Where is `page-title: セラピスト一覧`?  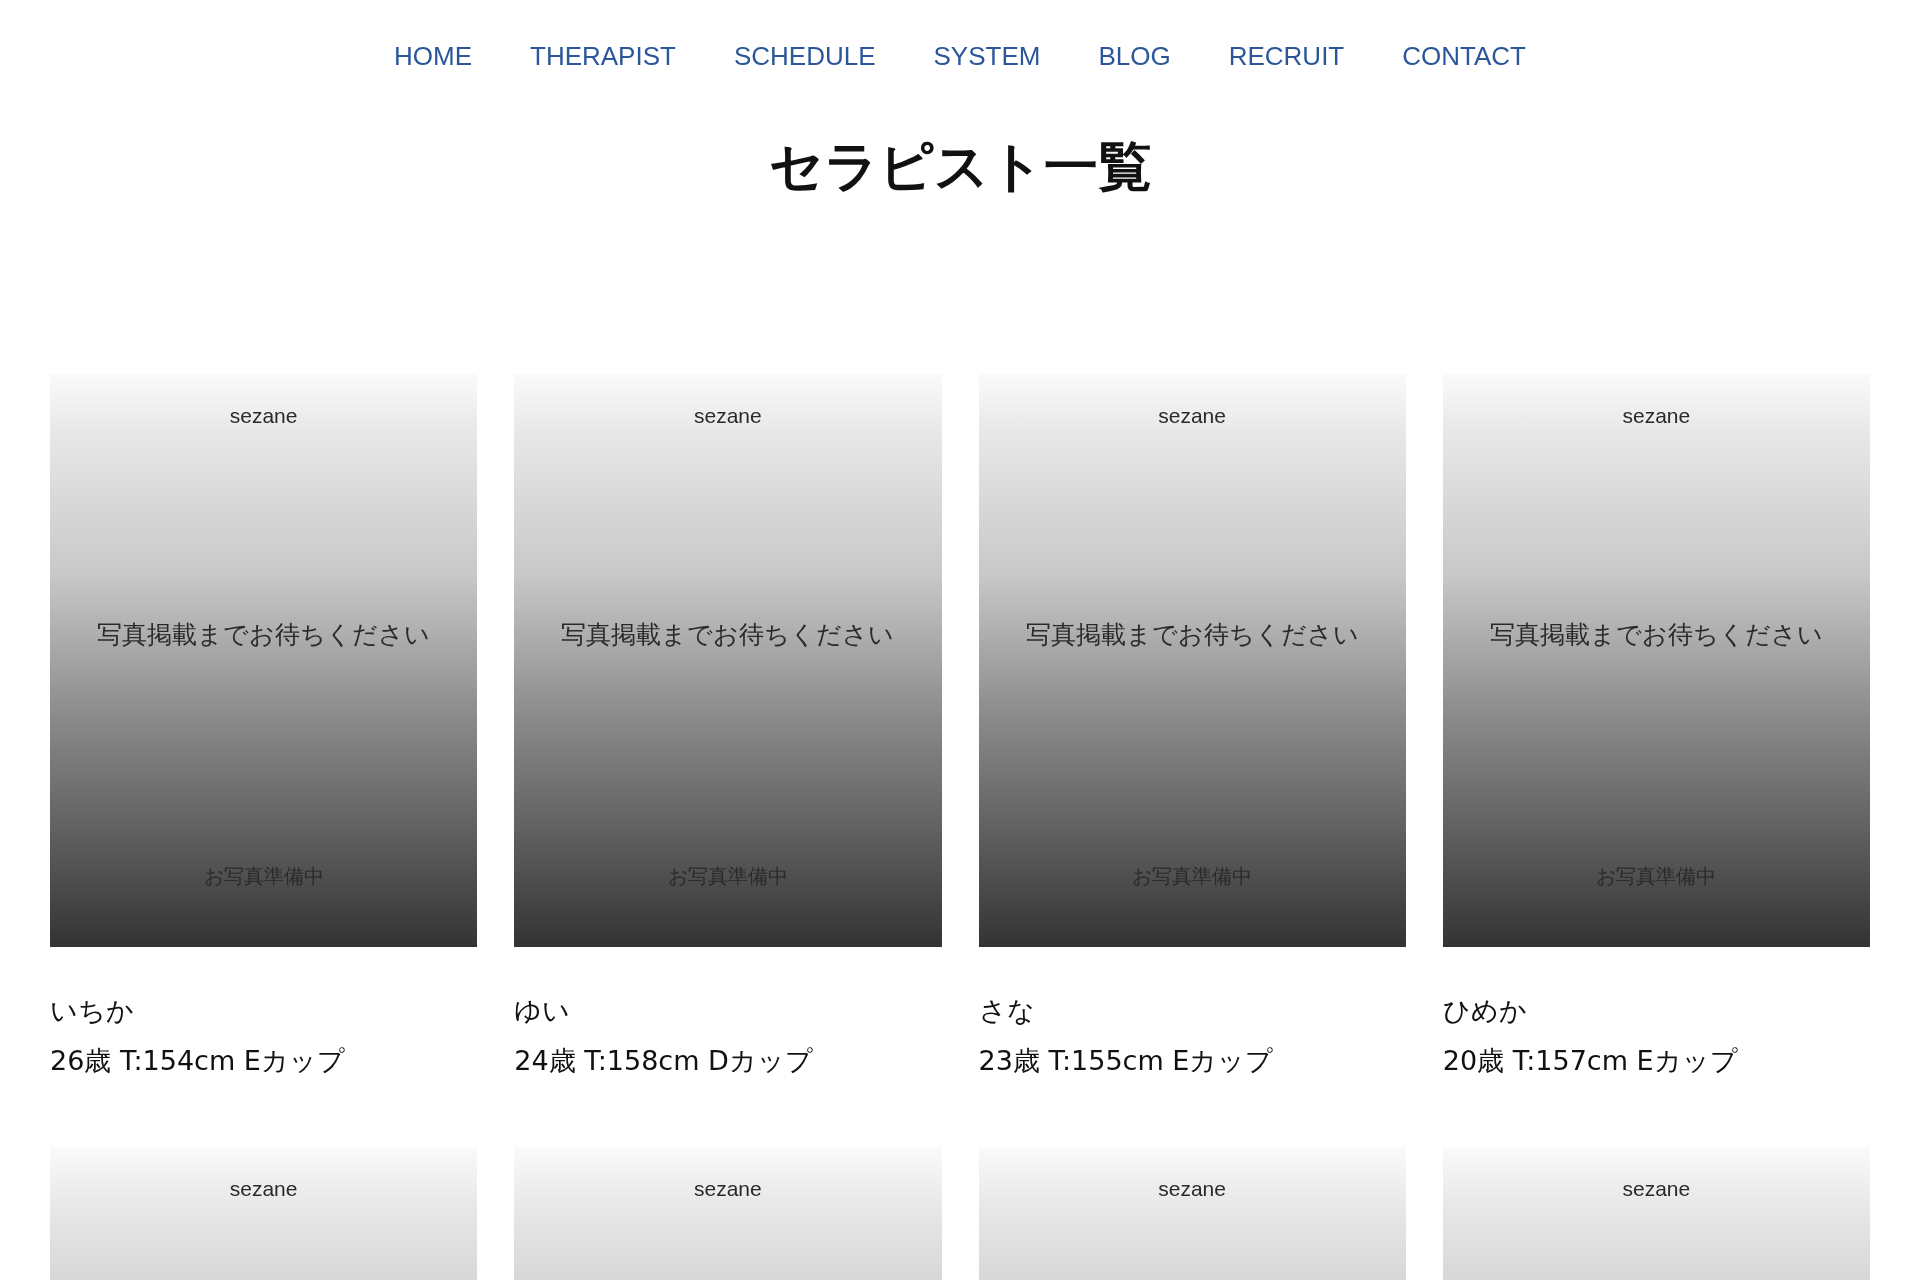 page-title: セラピスト一覧 is located at coordinates (960, 167).